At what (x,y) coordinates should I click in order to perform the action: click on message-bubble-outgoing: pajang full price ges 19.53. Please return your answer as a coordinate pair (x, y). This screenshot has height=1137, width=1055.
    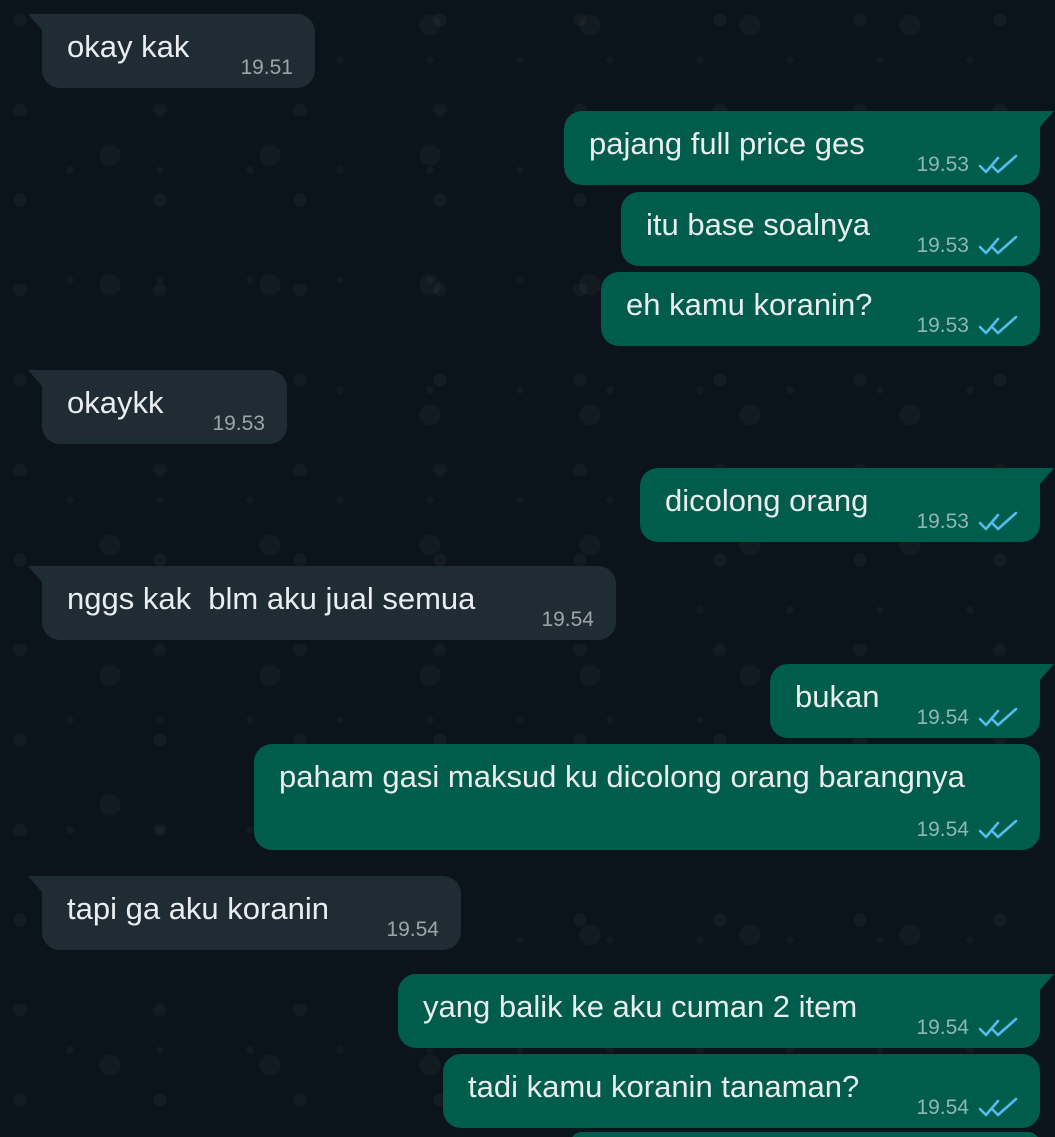
    Looking at the image, I should click on (809, 148).